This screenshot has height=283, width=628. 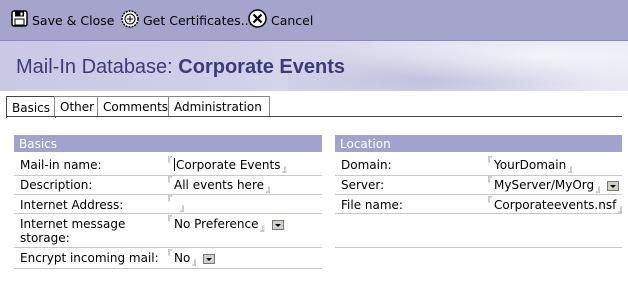 I want to click on mail-in-name-label: Mail-in name:, so click(x=61, y=165).